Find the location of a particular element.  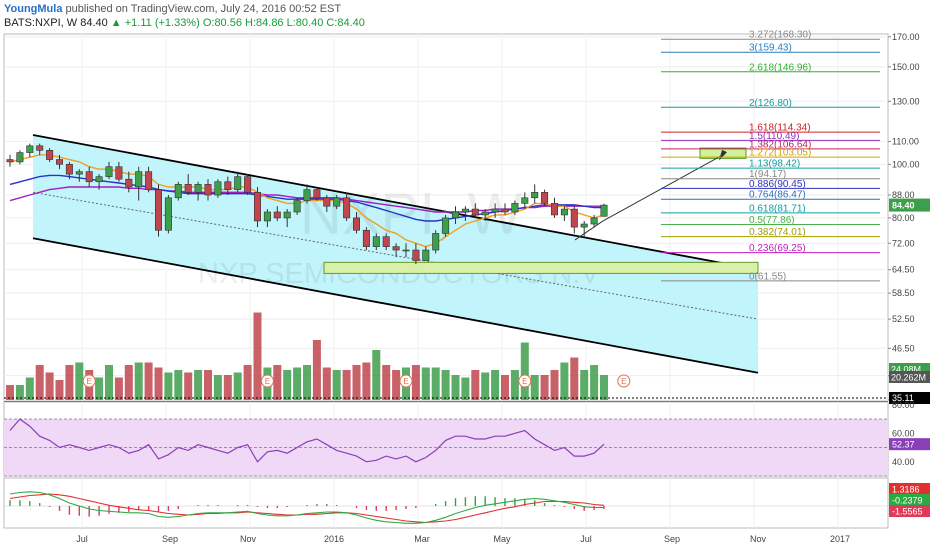

fib-level-label: 3.272(168.30) is located at coordinates (780, 35).